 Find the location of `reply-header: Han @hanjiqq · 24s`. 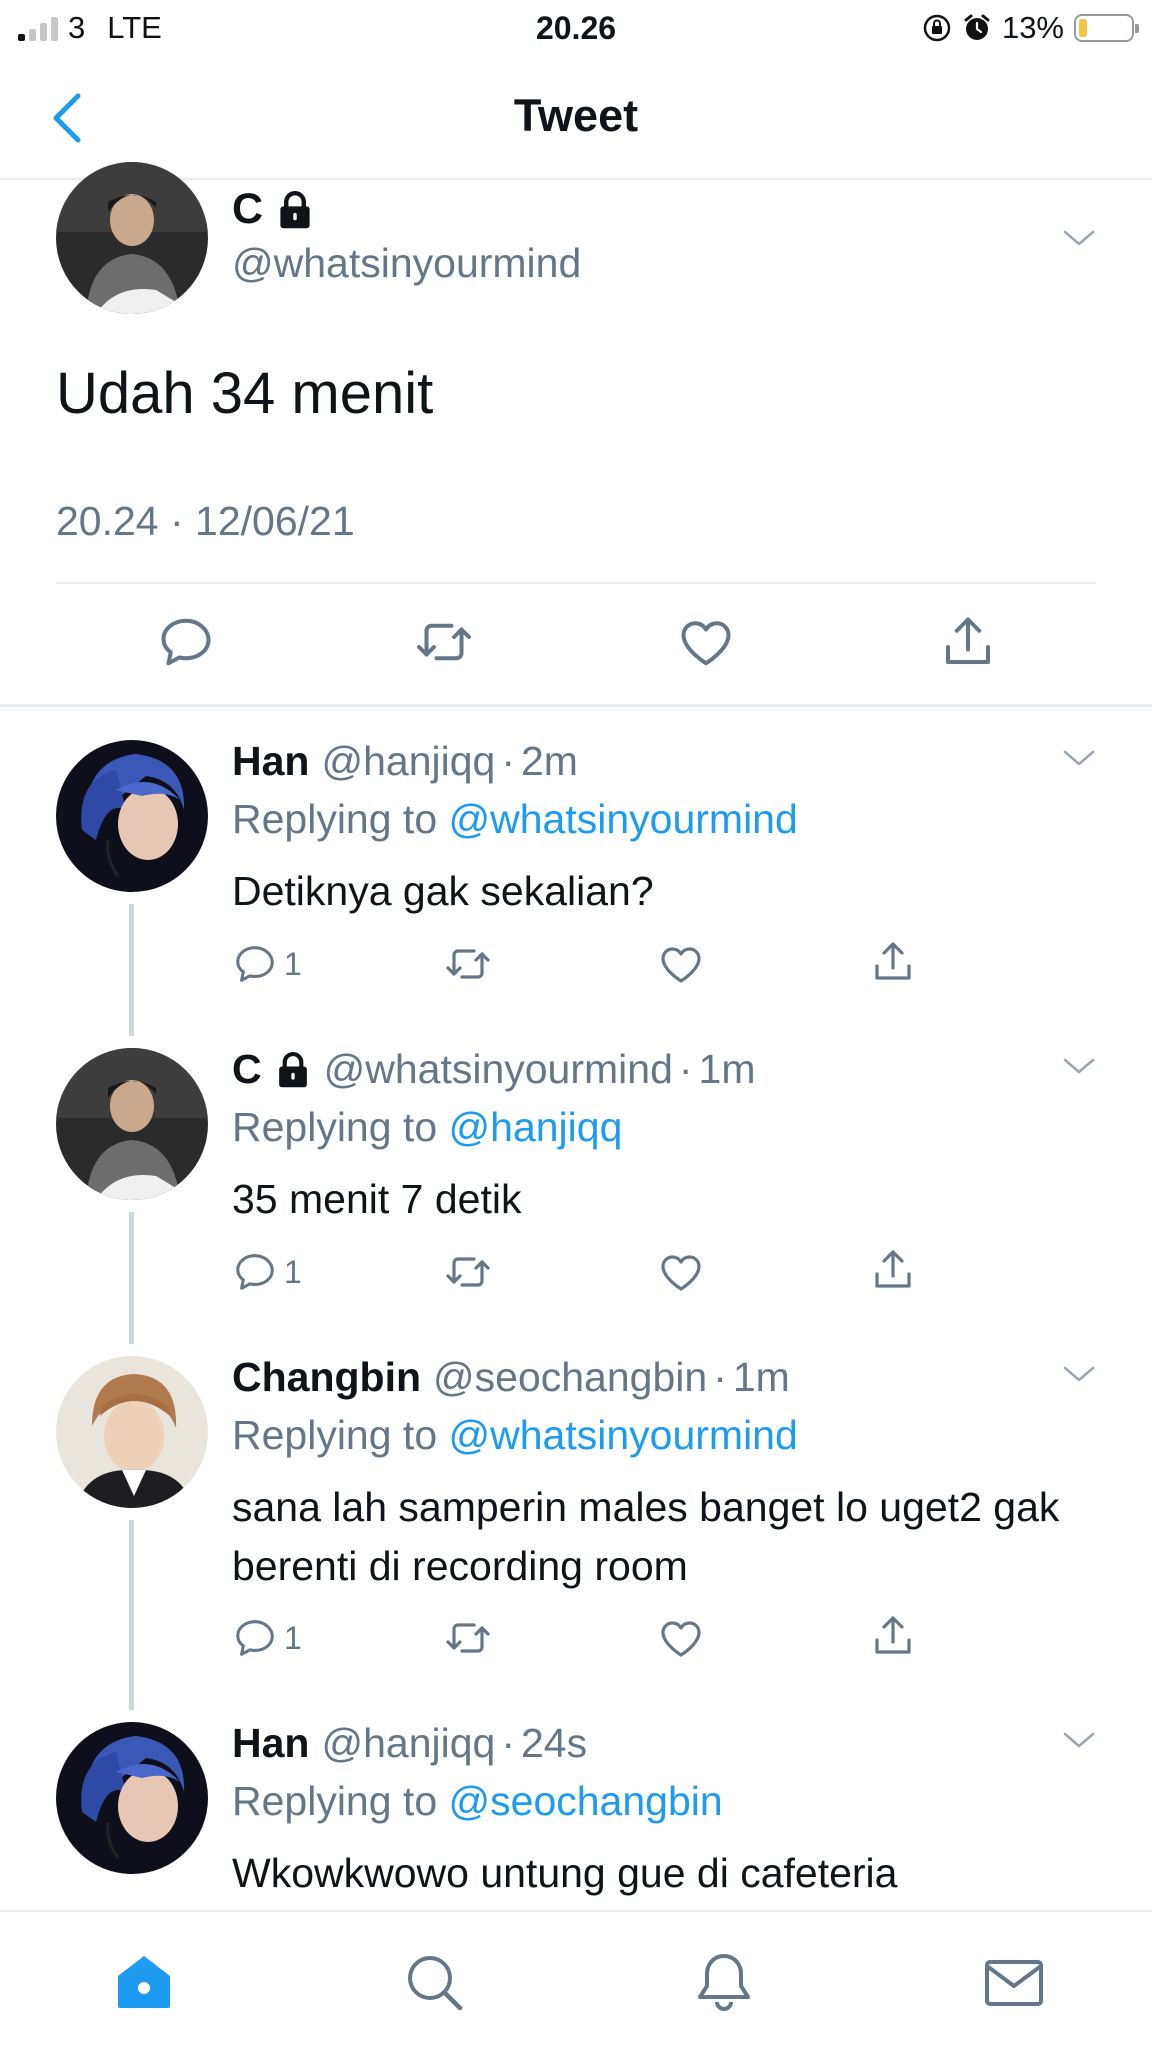

reply-header: Han @hanjiqq · 24s is located at coordinates (409, 1743).